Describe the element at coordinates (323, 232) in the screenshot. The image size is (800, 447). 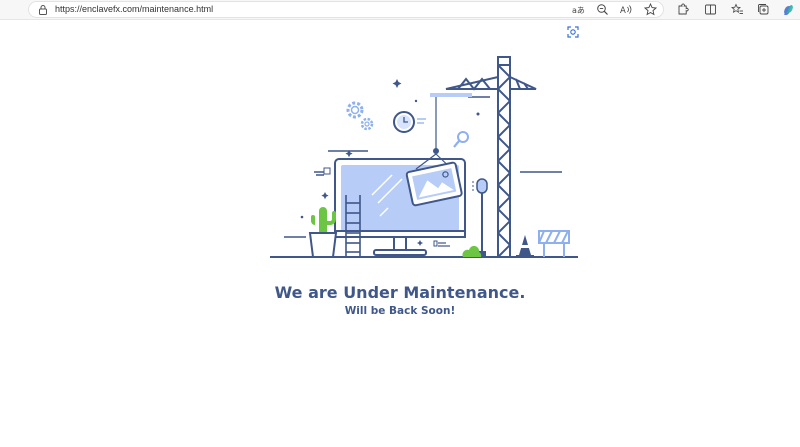
I see `cactus-plant` at that location.